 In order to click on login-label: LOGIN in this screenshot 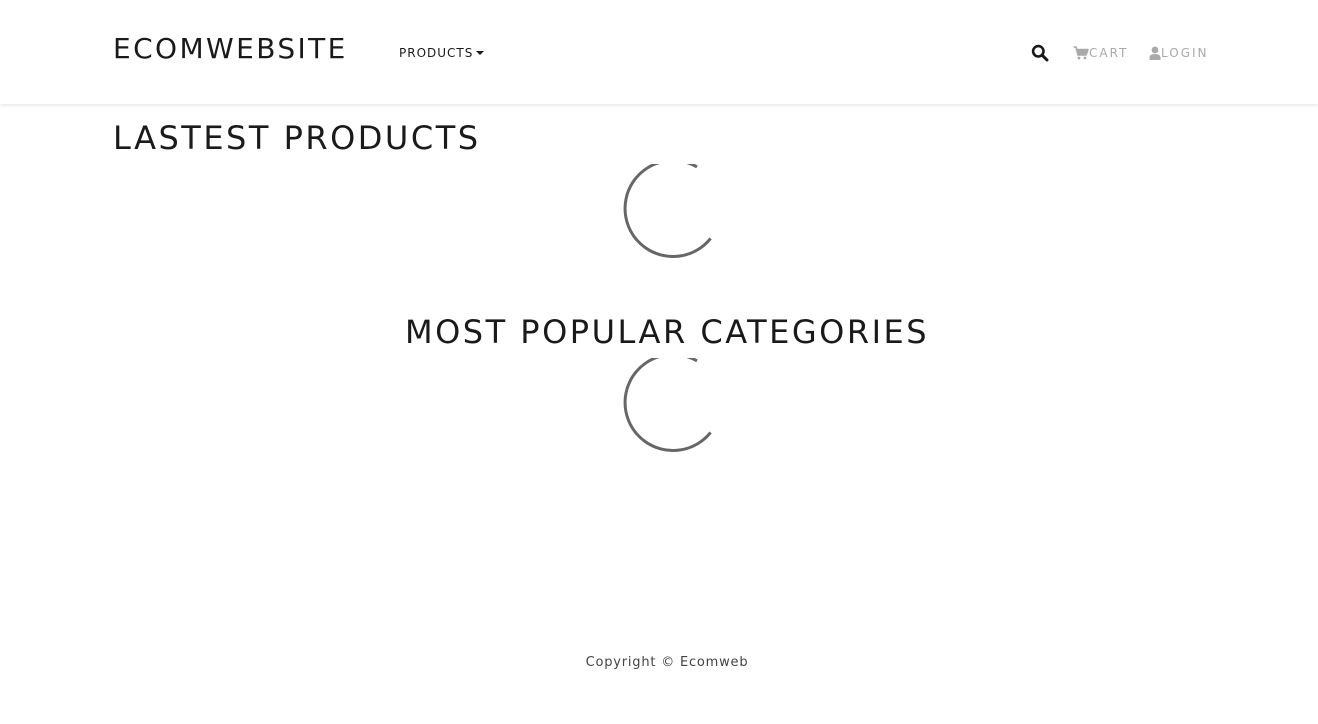, I will do `click(1185, 53)`.